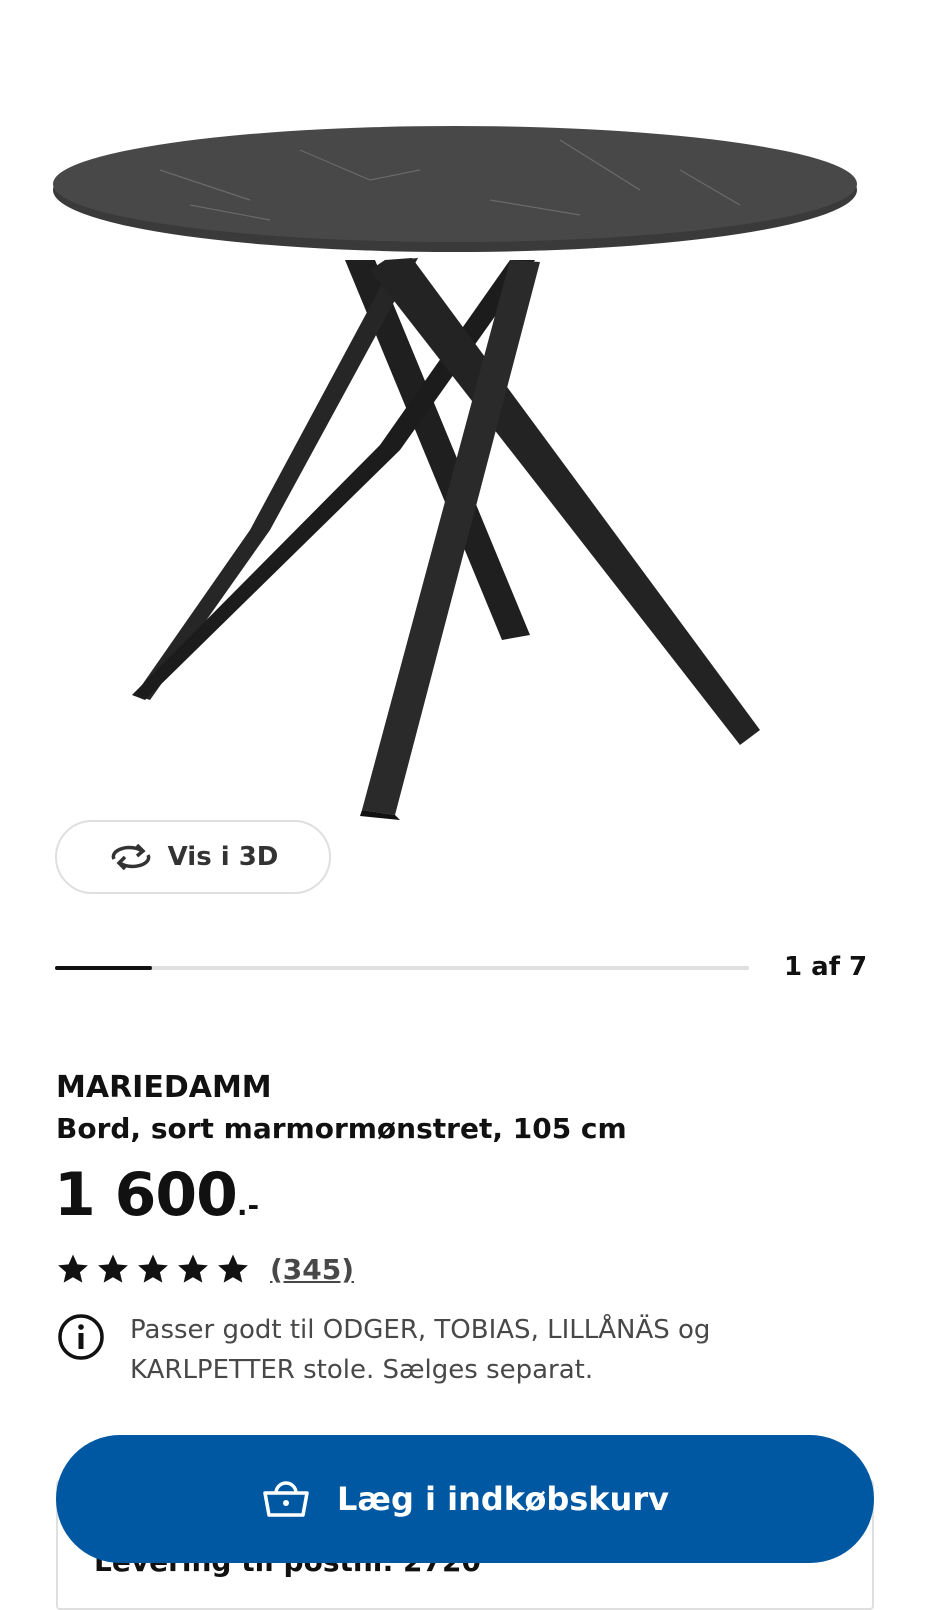 This screenshot has width=932, height=1610. Describe the element at coordinates (164, 1087) in the screenshot. I see `product-name: MARIEDAMM` at that location.